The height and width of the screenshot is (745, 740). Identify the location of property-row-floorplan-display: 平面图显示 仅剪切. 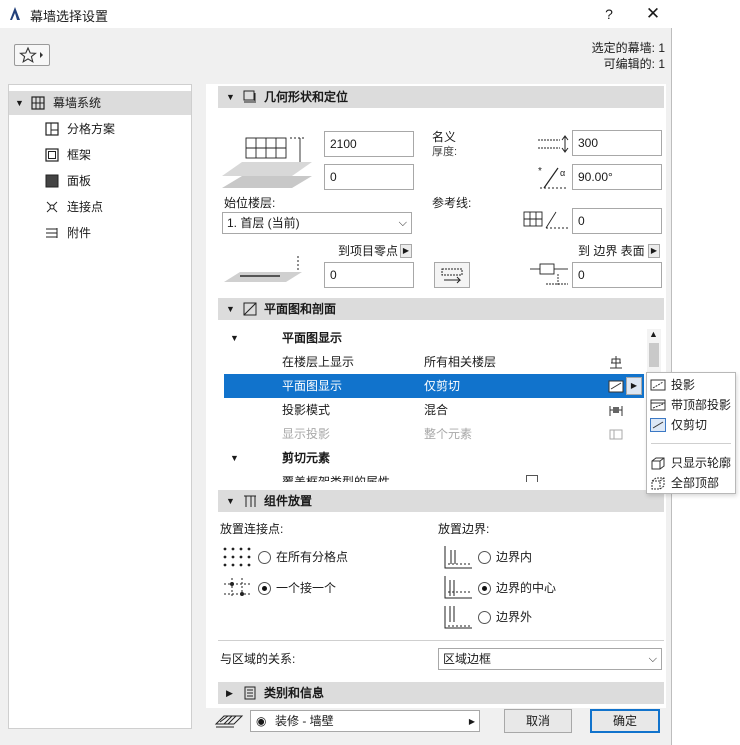
(434, 386).